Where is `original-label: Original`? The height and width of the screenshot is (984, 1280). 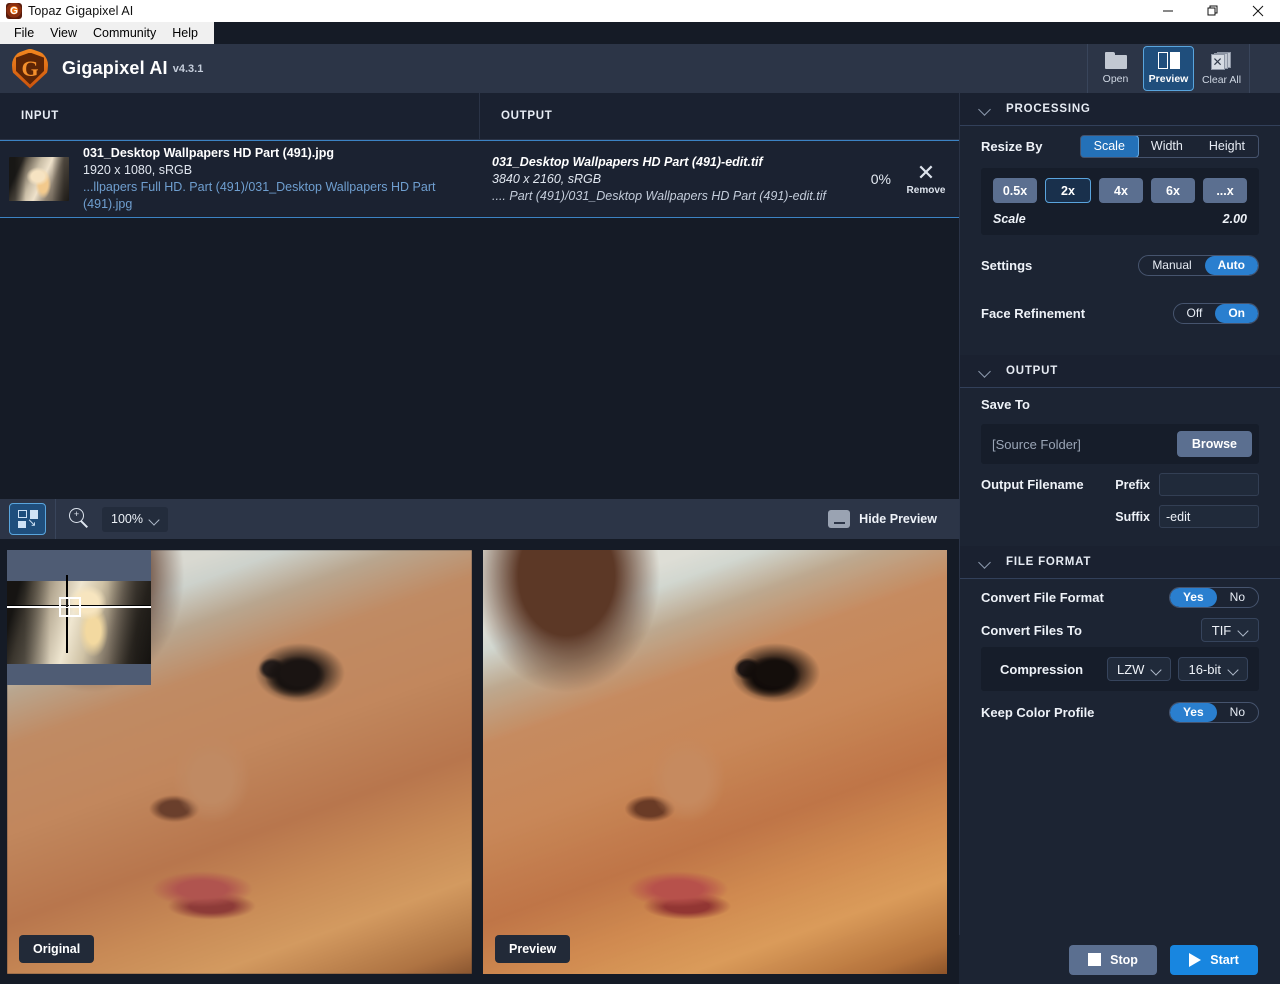
original-label: Original is located at coordinates (57, 949).